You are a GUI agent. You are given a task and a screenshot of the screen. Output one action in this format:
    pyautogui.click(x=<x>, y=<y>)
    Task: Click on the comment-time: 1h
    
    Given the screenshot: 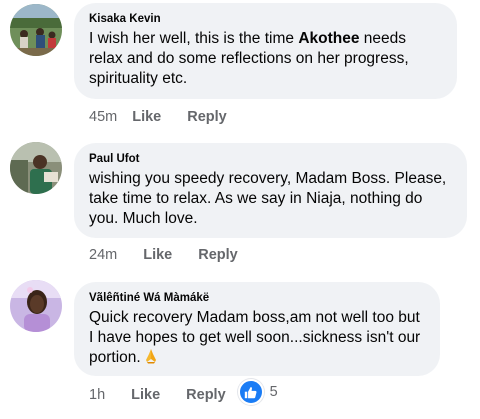 What is the action you would take?
    pyautogui.click(x=97, y=395)
    